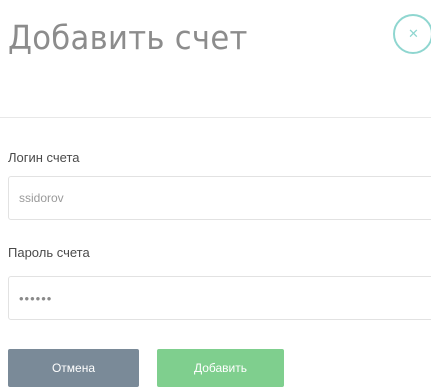 The height and width of the screenshot is (387, 431). I want to click on close-icon: ✕, so click(413, 33).